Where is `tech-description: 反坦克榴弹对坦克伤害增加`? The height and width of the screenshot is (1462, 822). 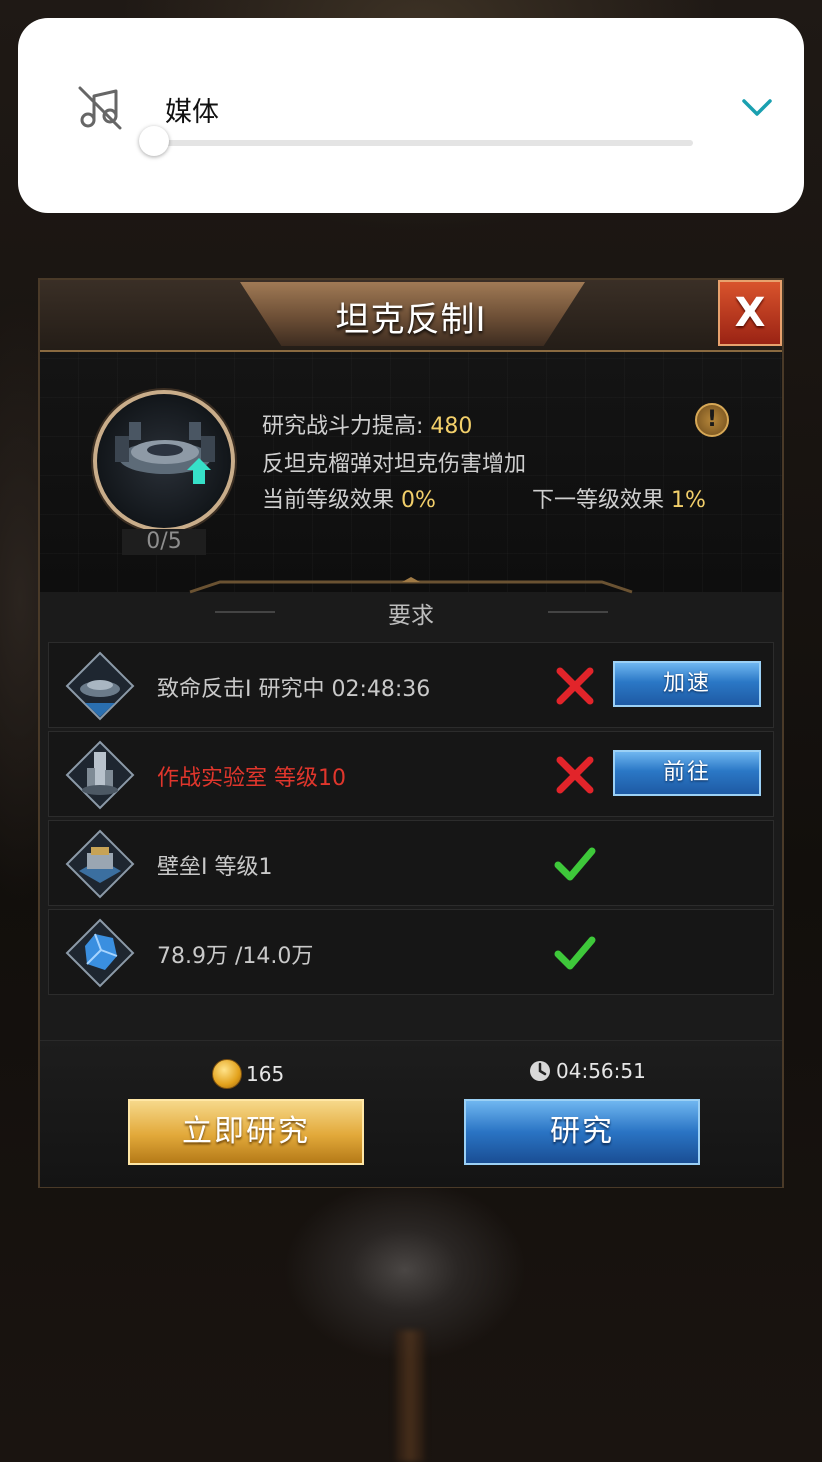 tech-description: 反坦克榴弹对坦克伤害增加 is located at coordinates (394, 464).